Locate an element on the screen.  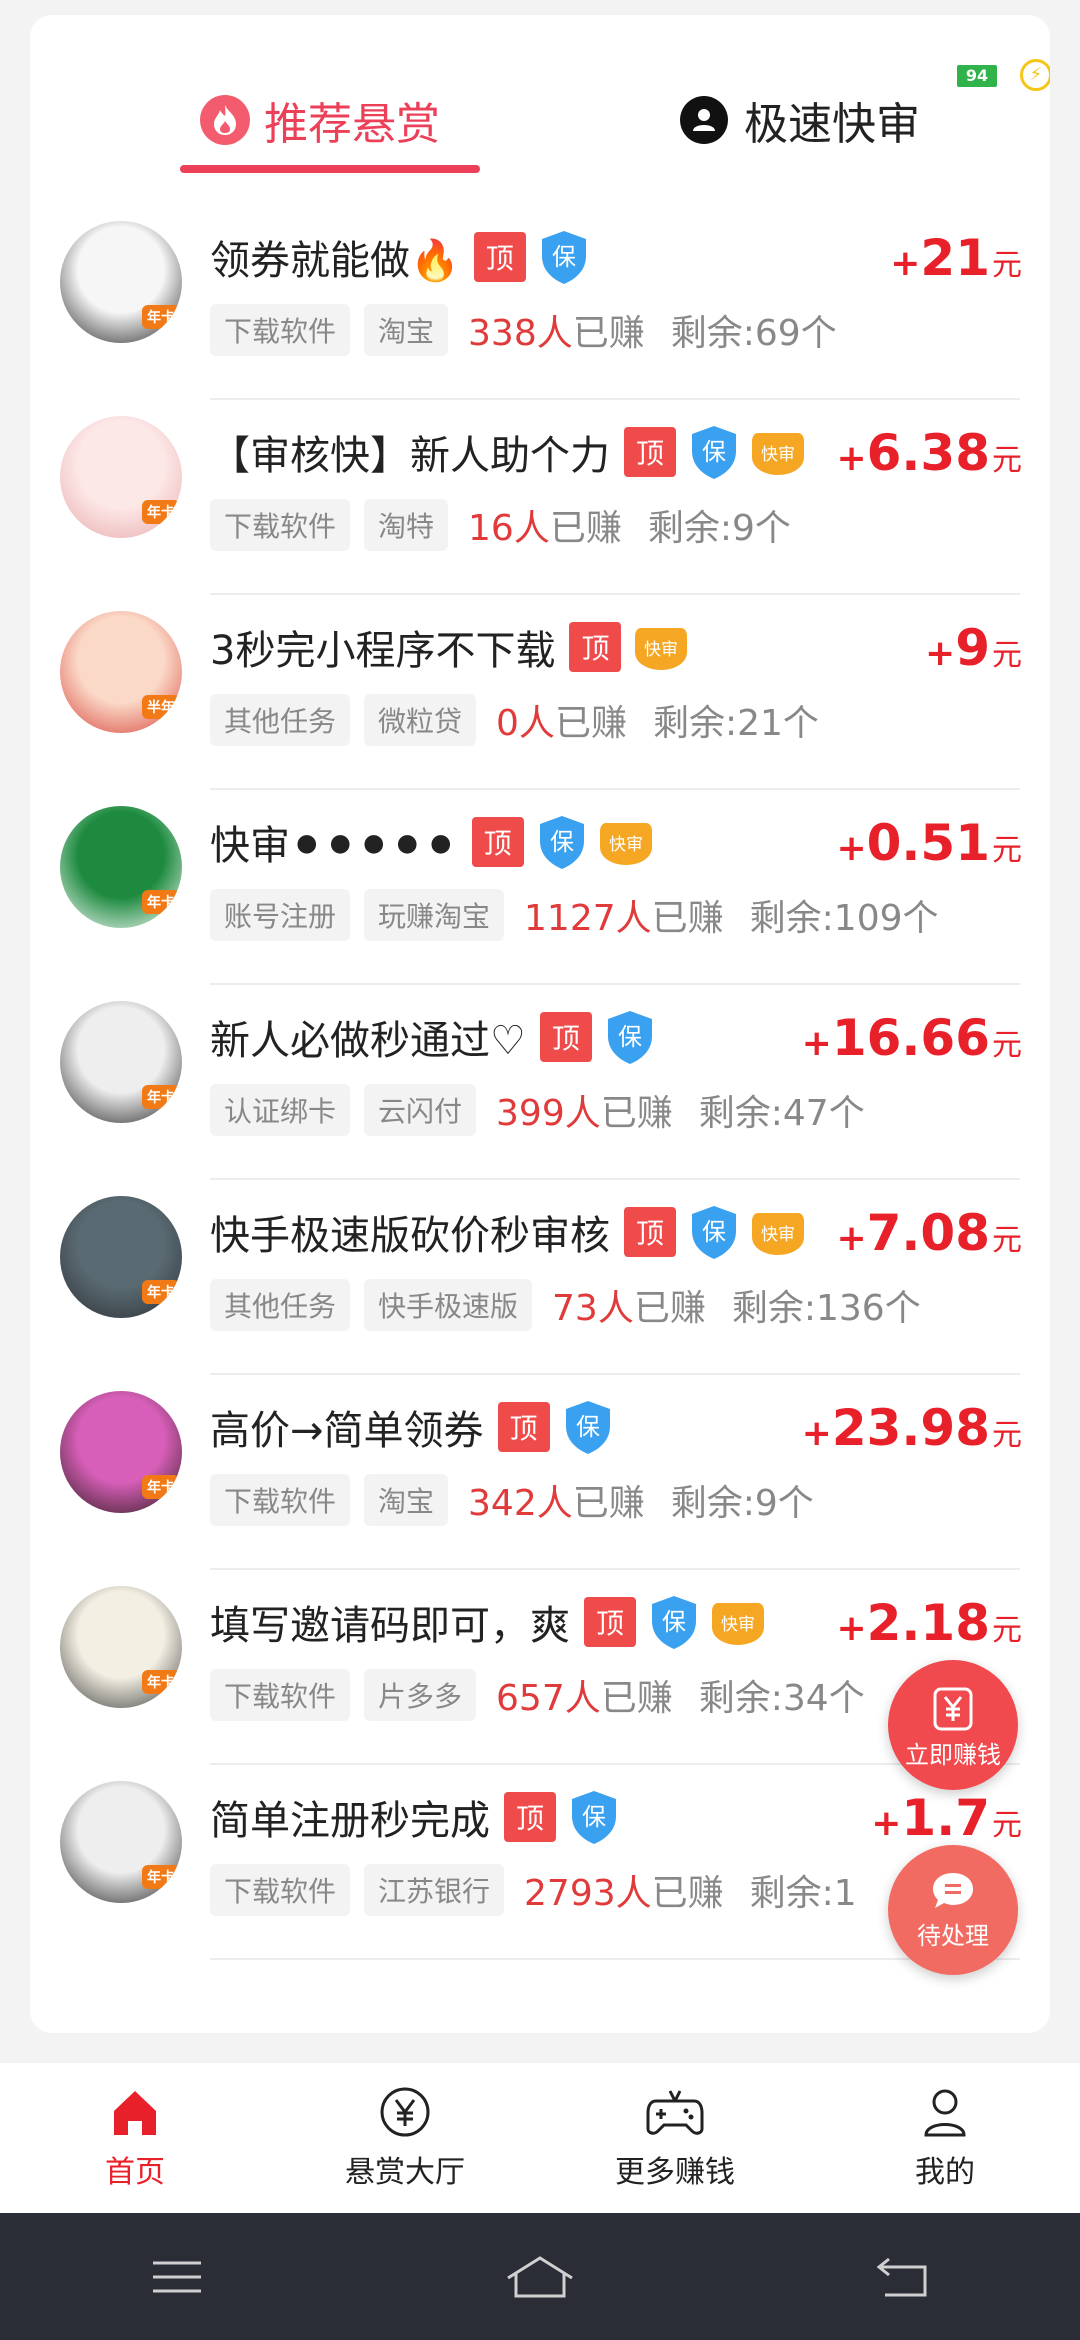
earned-count: 399人已赚 is located at coordinates (584, 1110).